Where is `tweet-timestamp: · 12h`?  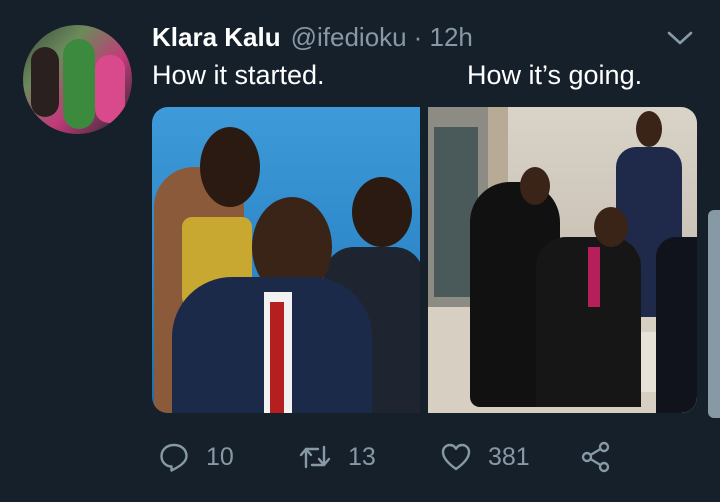
tweet-timestamp: · 12h is located at coordinates (443, 37).